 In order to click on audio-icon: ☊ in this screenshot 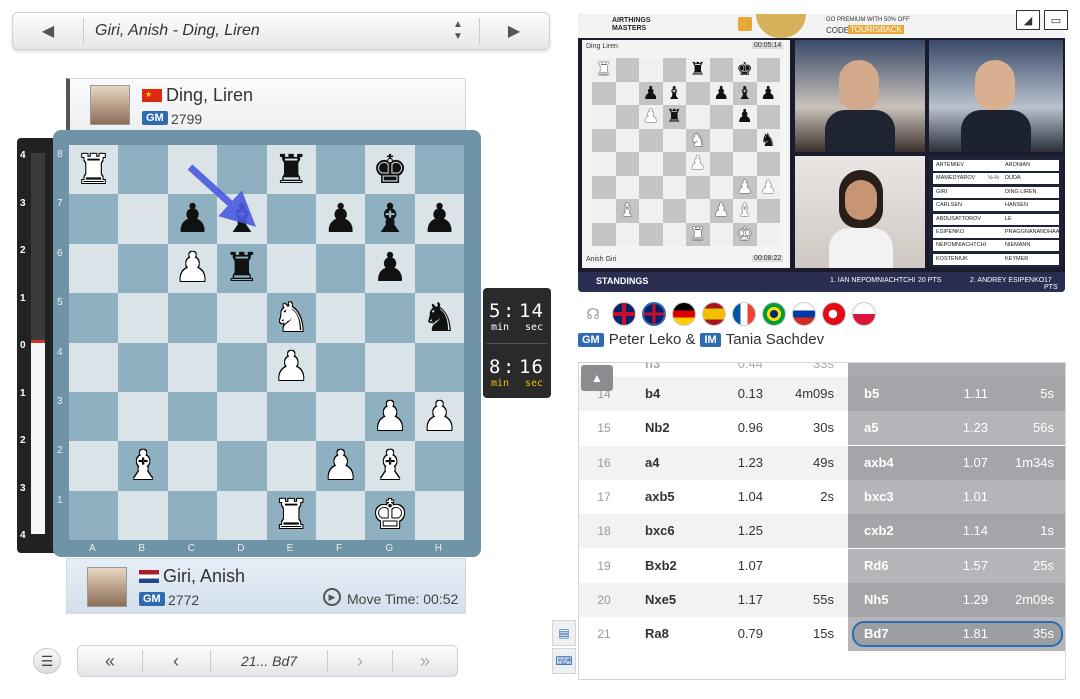, I will do `click(593, 314)`.